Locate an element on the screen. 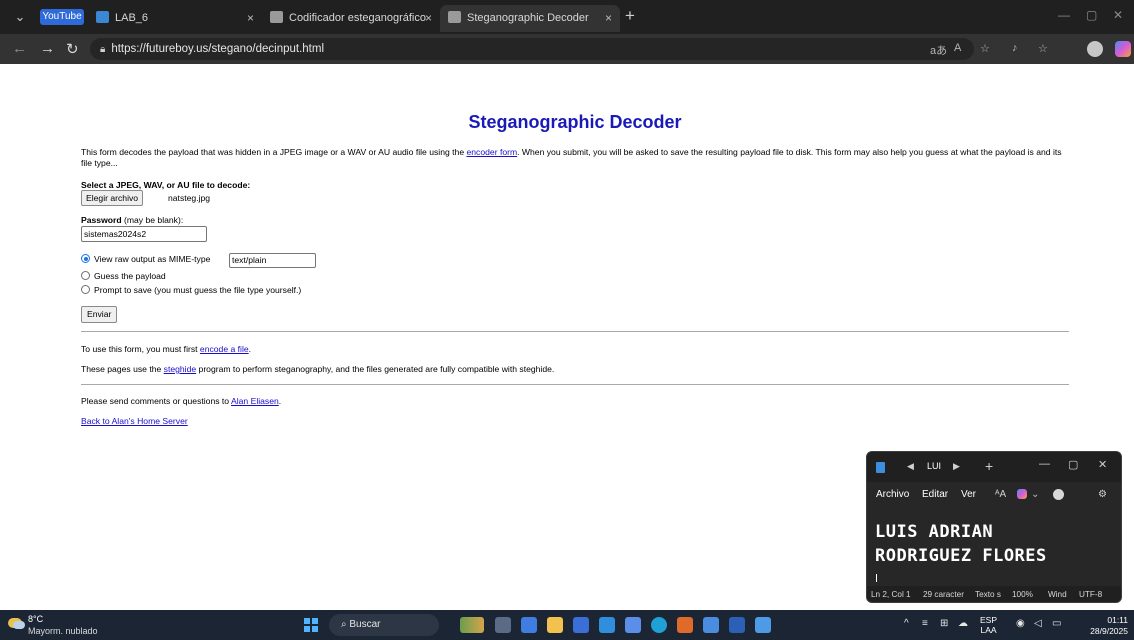  tab-codificador: Codificador esteganográfico × is located at coordinates (351, 18).